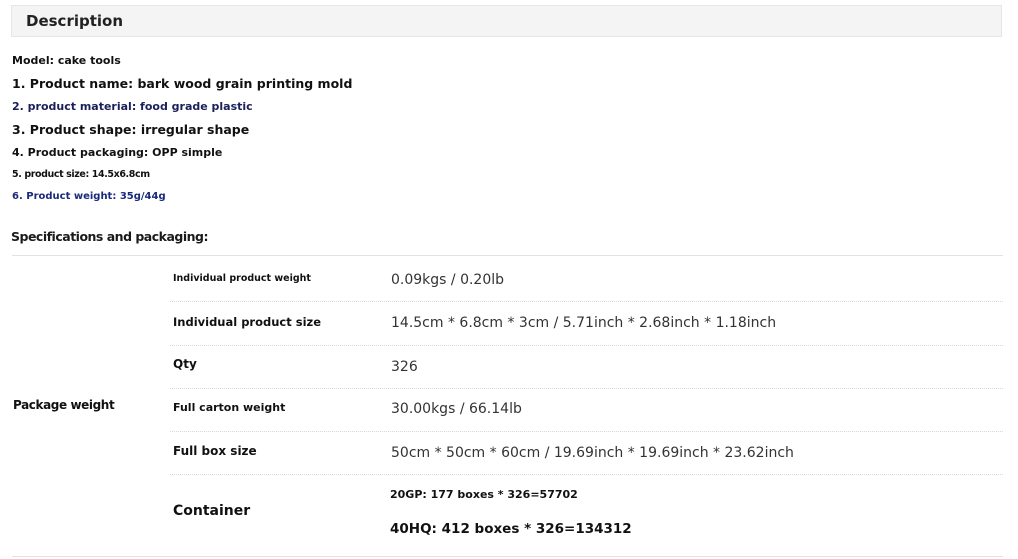  Describe the element at coordinates (448, 280) in the screenshot. I see `spec-row-value: 0.09kgs / 0.20lb` at that location.